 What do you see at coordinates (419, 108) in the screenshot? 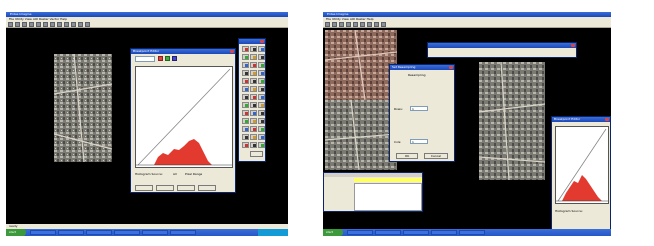
I see `rows-field: 1` at bounding box center [419, 108].